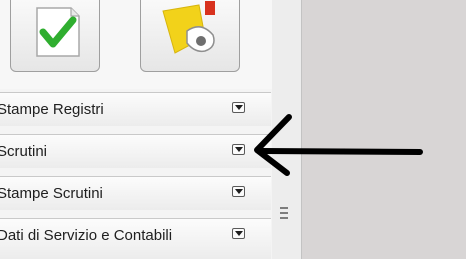 This screenshot has height=259, width=466. I want to click on checkmark-document-icon, so click(58, 34).